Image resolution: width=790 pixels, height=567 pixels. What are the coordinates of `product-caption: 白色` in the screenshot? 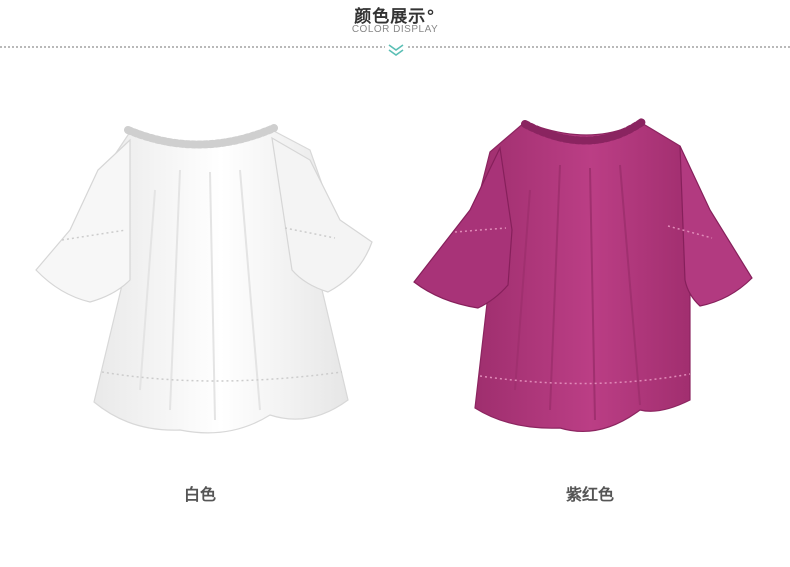 It's located at (199, 494).